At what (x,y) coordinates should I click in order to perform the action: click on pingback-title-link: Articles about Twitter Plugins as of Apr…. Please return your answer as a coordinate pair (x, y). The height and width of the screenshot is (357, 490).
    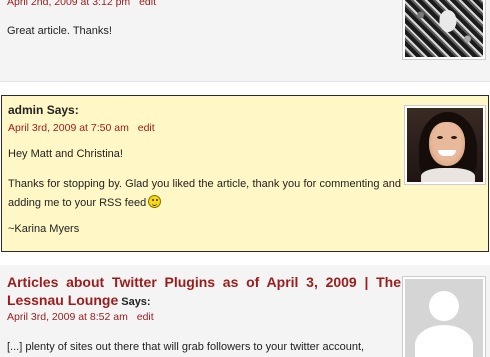
    Looking at the image, I should click on (204, 291).